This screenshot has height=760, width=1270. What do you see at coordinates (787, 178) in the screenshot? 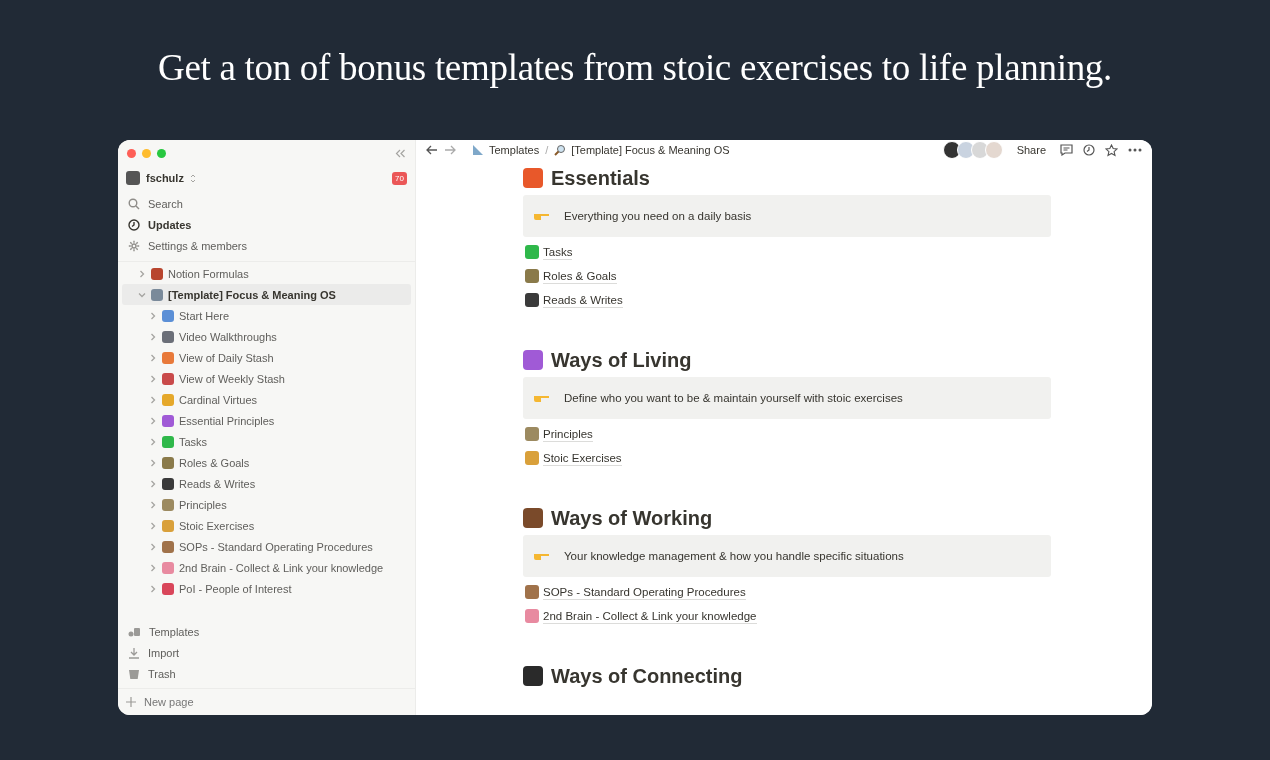
I see `section-heading: Essentials` at bounding box center [787, 178].